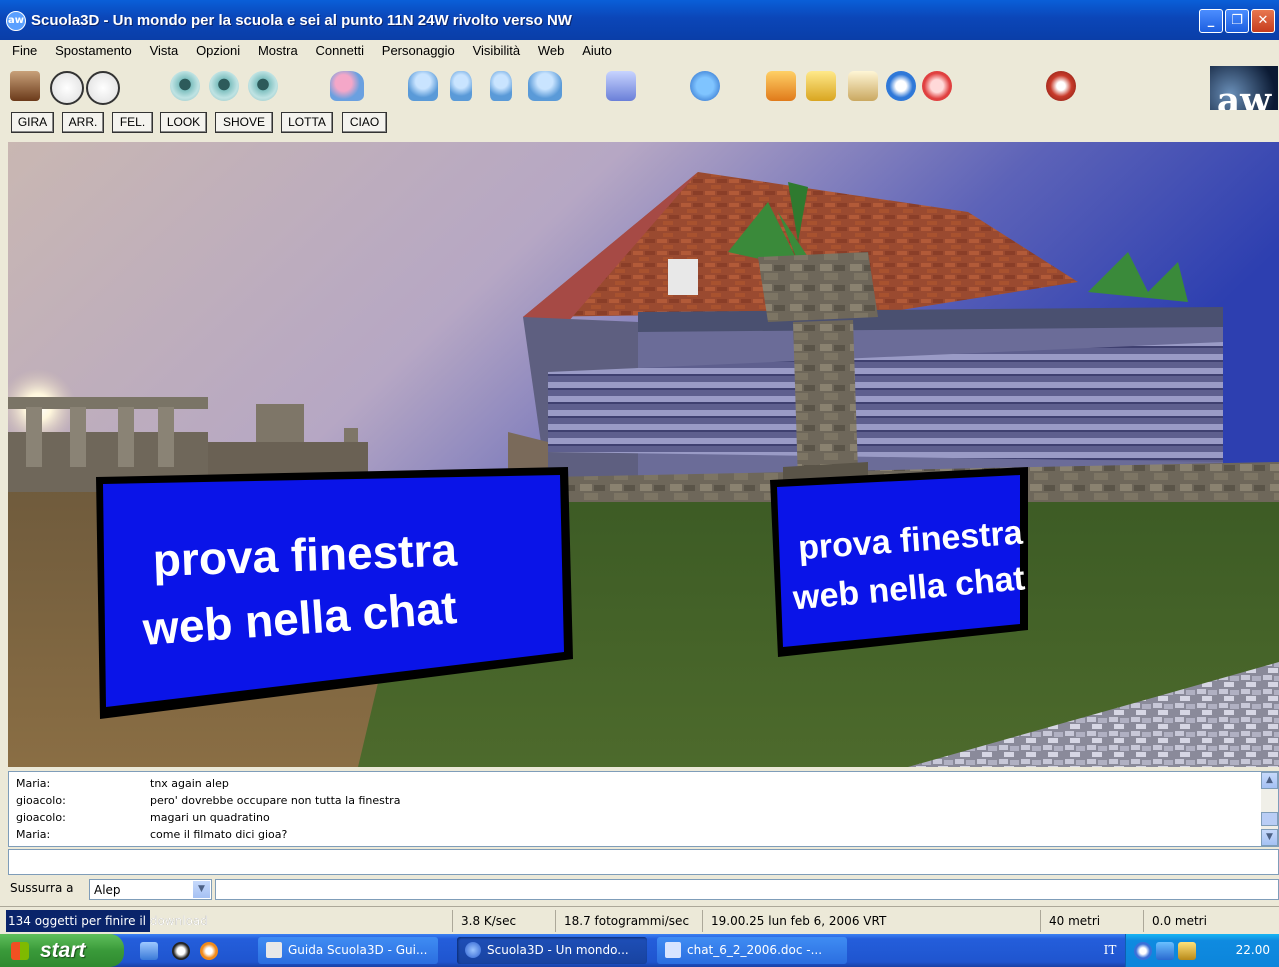  What do you see at coordinates (1143, 951) in the screenshot?
I see `tray-expand-icon` at bounding box center [1143, 951].